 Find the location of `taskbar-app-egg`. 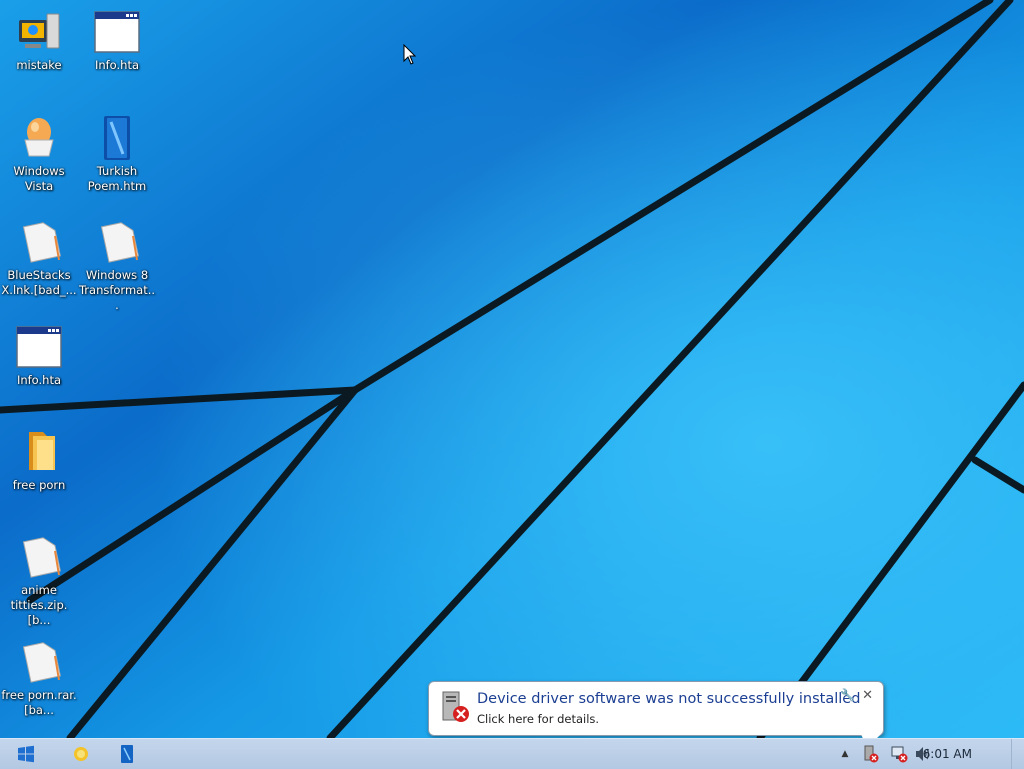

taskbar-app-egg is located at coordinates (81, 754).